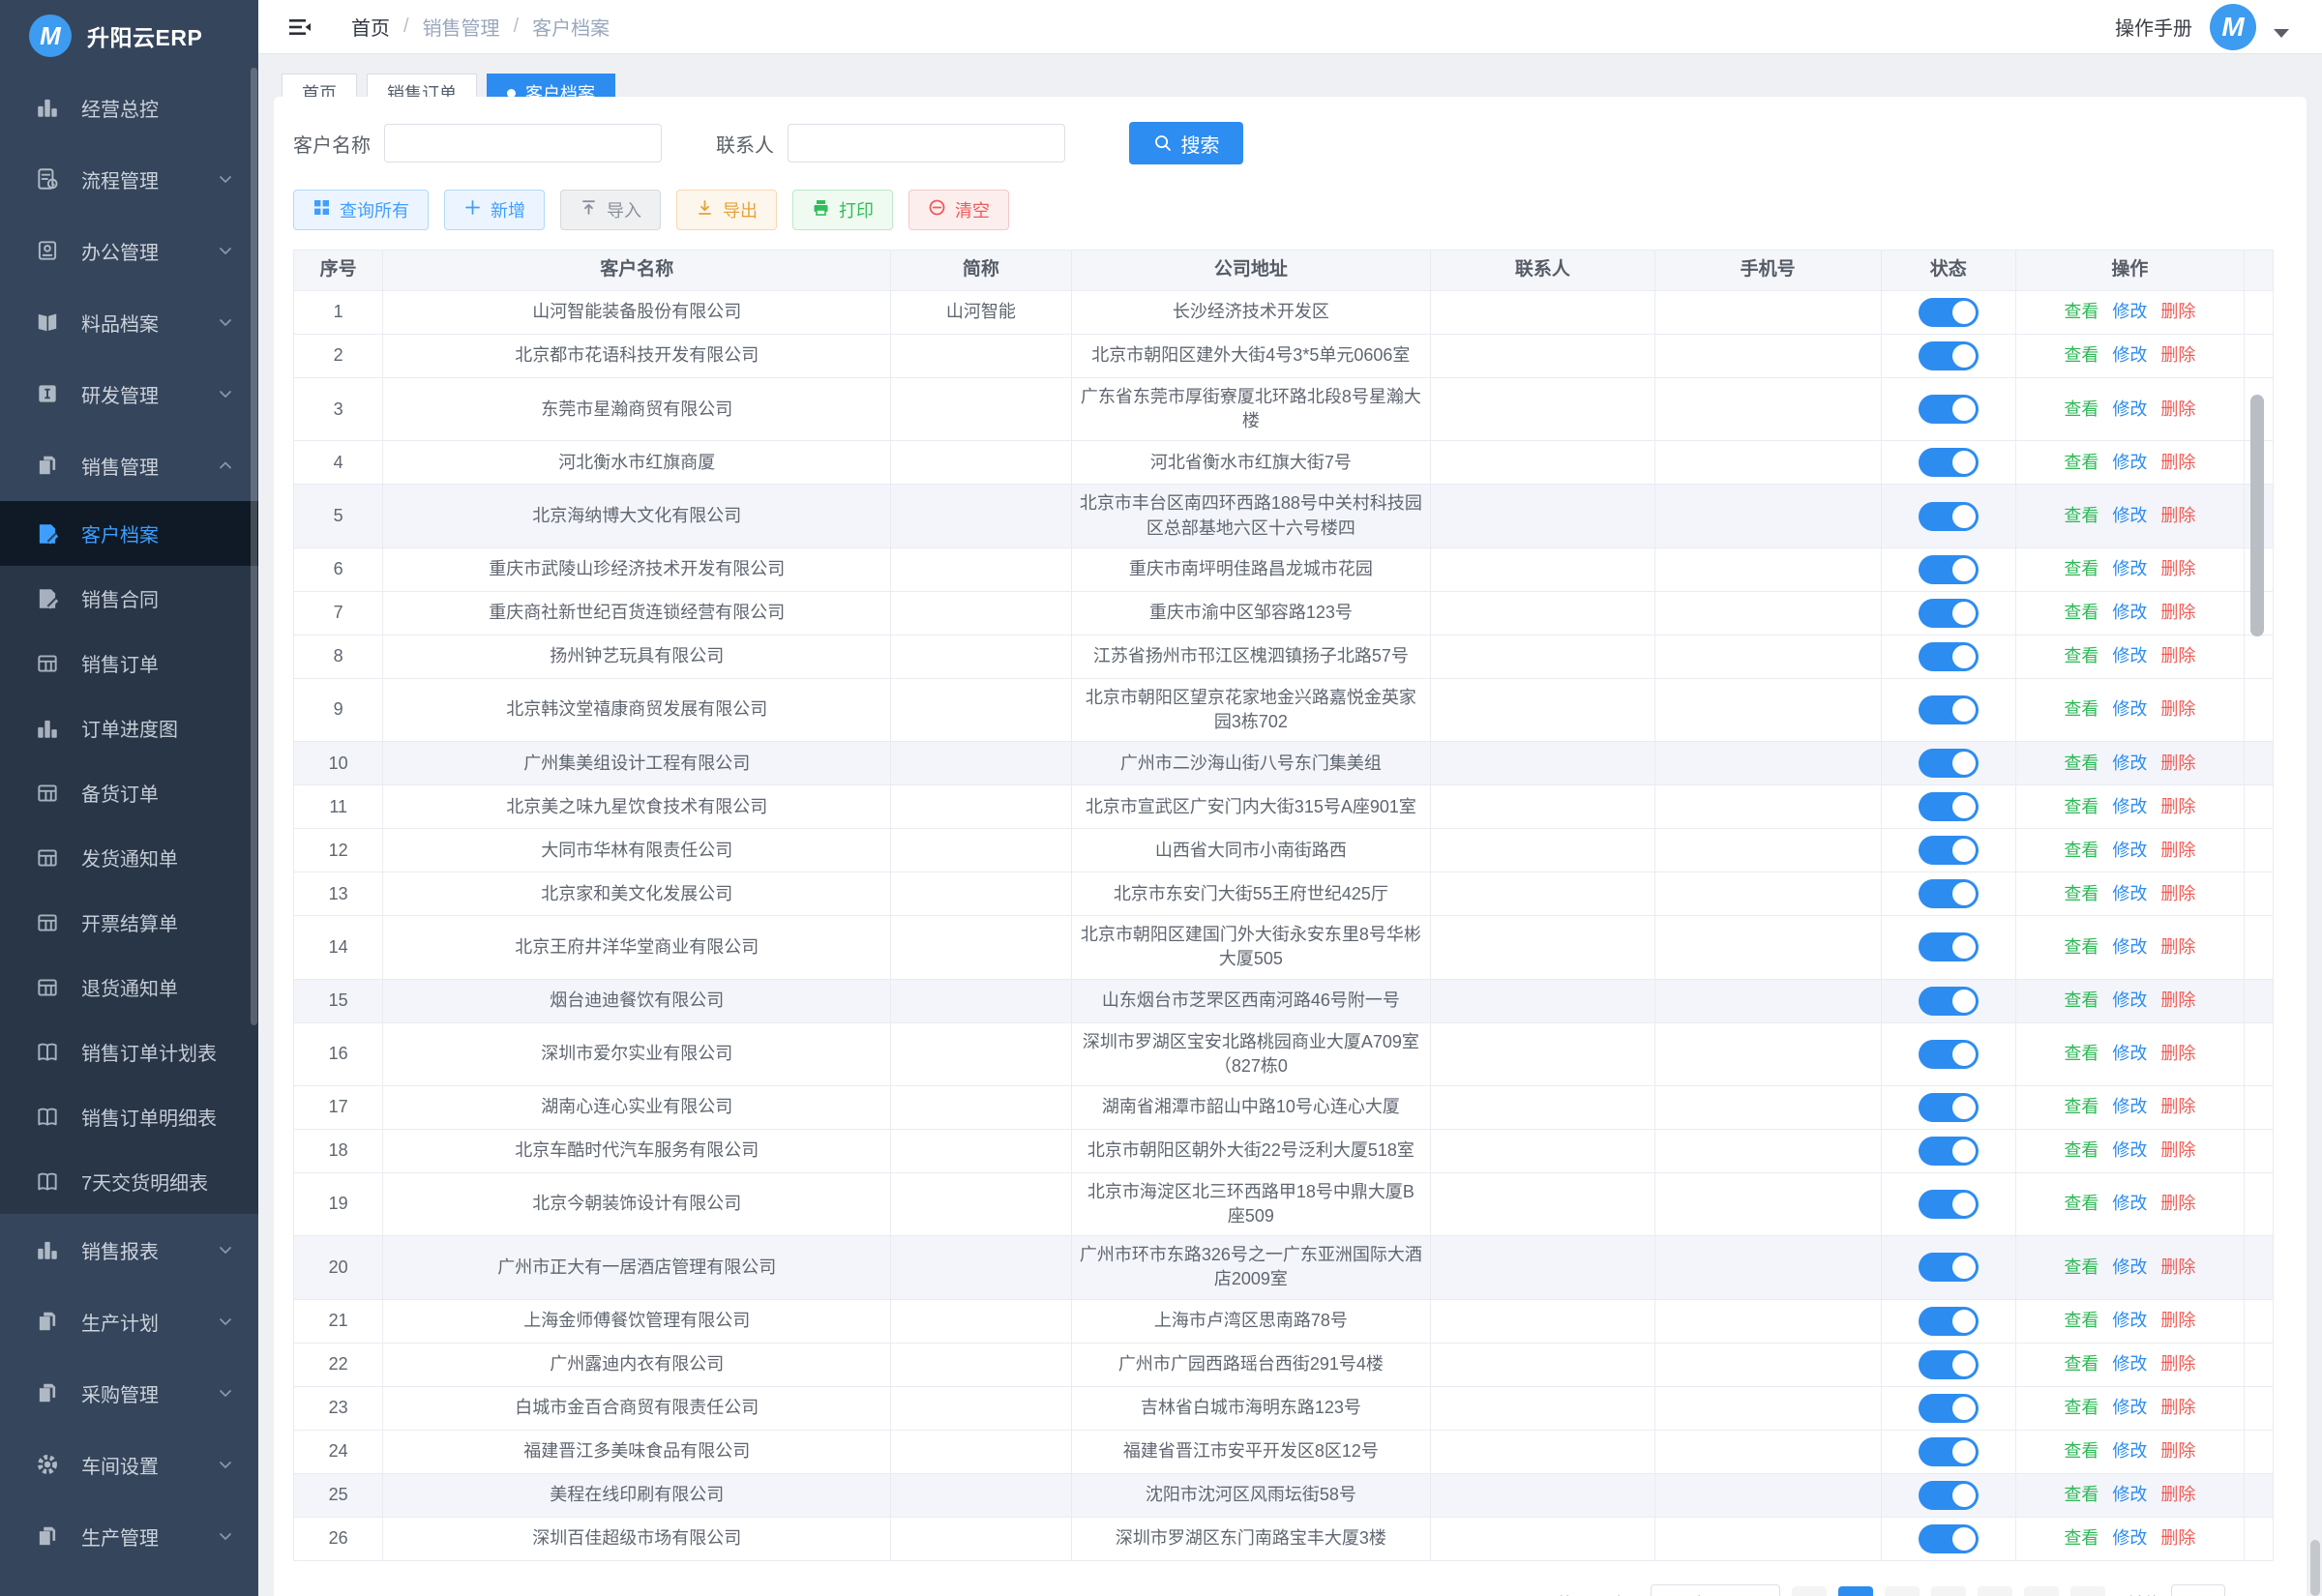 The height and width of the screenshot is (1596, 2322). I want to click on page-button-2: 2, so click(1902, 1590).